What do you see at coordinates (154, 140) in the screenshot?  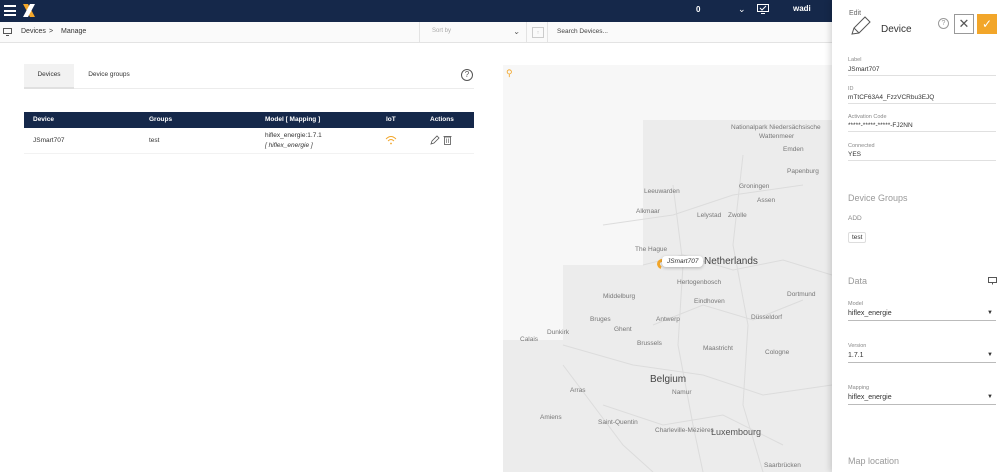 I see `cell-groups: test` at bounding box center [154, 140].